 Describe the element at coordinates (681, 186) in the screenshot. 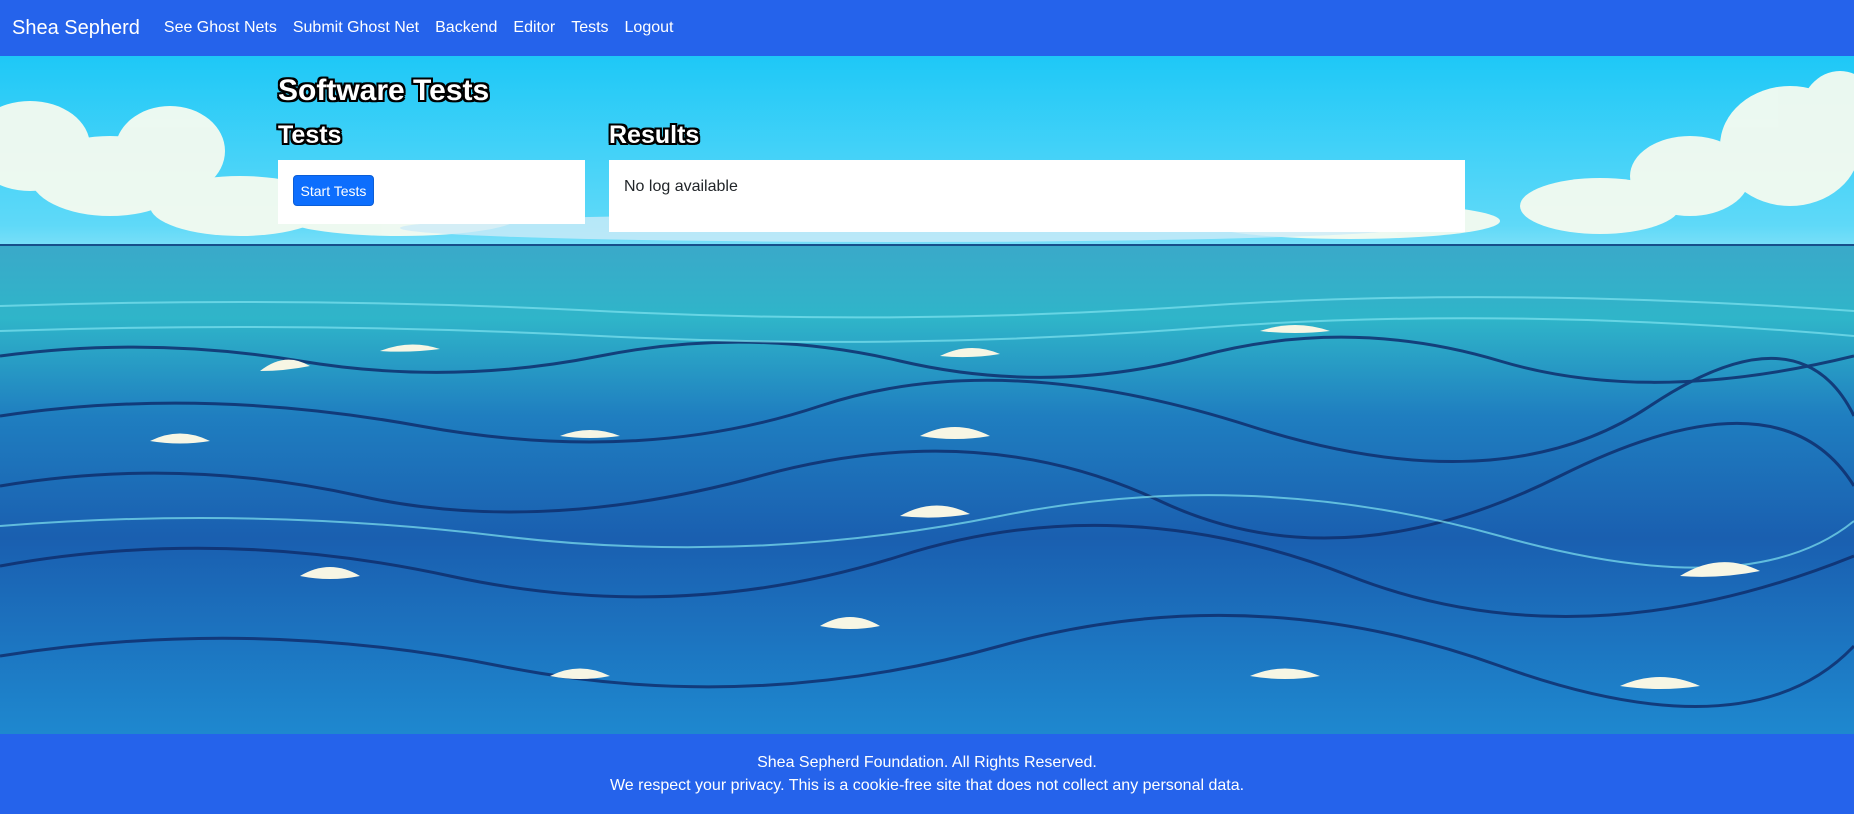

I see `results-log-text: No log available` at that location.